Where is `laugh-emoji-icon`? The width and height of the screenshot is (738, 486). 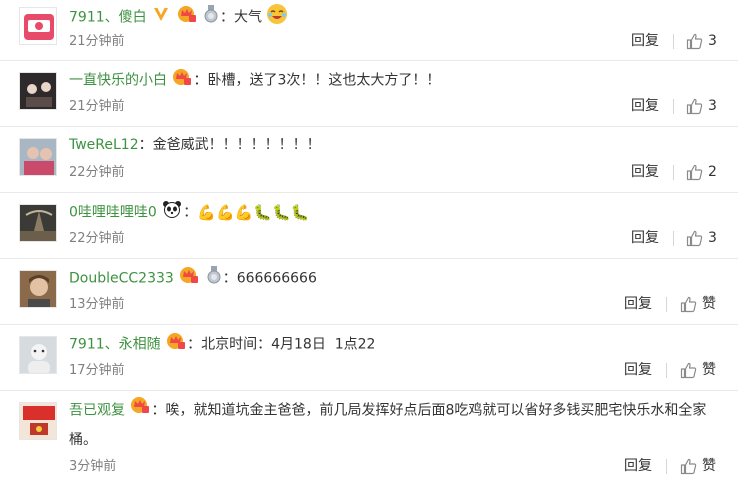 laugh-emoji-icon is located at coordinates (277, 17).